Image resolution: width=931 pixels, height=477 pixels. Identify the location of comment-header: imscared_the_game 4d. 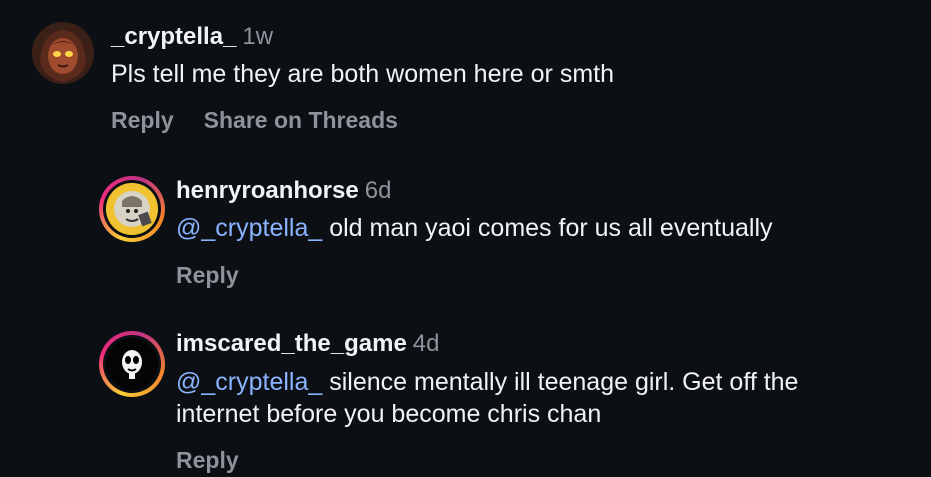
(308, 344).